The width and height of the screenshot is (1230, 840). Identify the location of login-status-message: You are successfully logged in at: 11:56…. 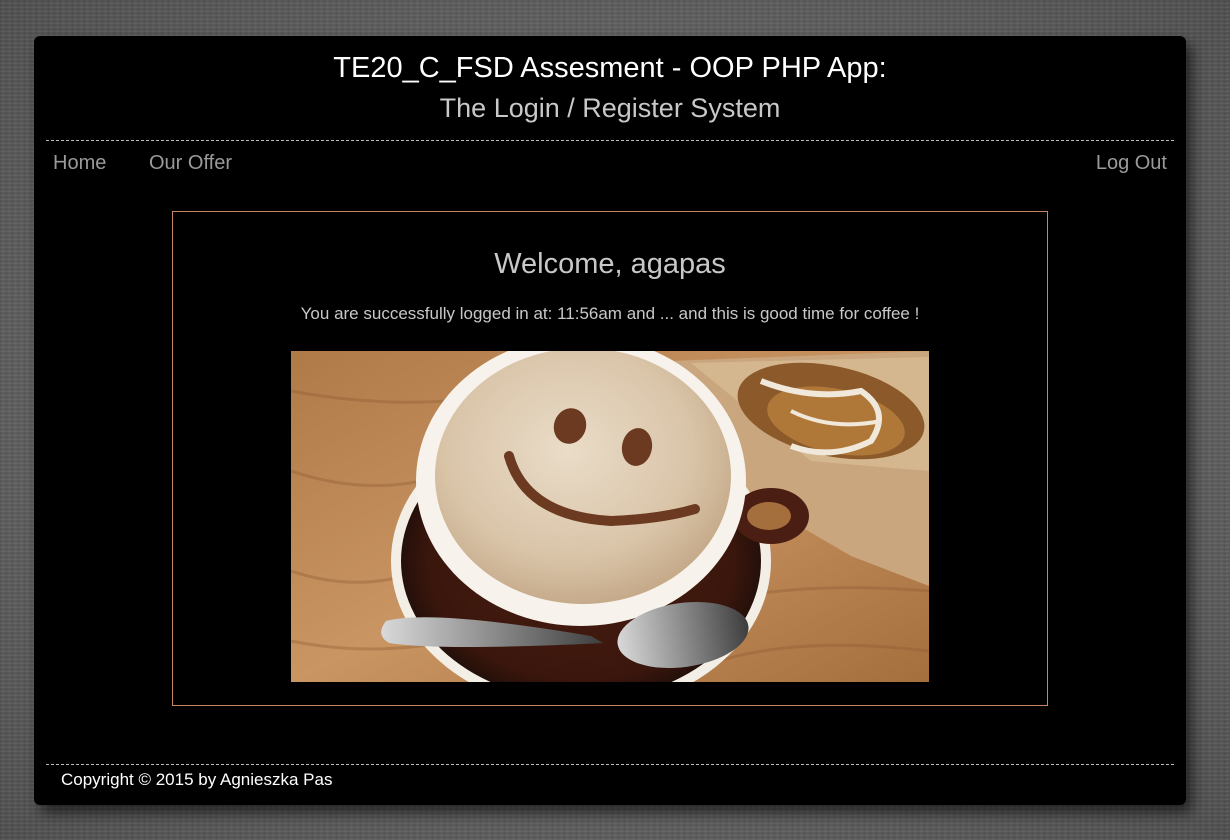
(610, 313).